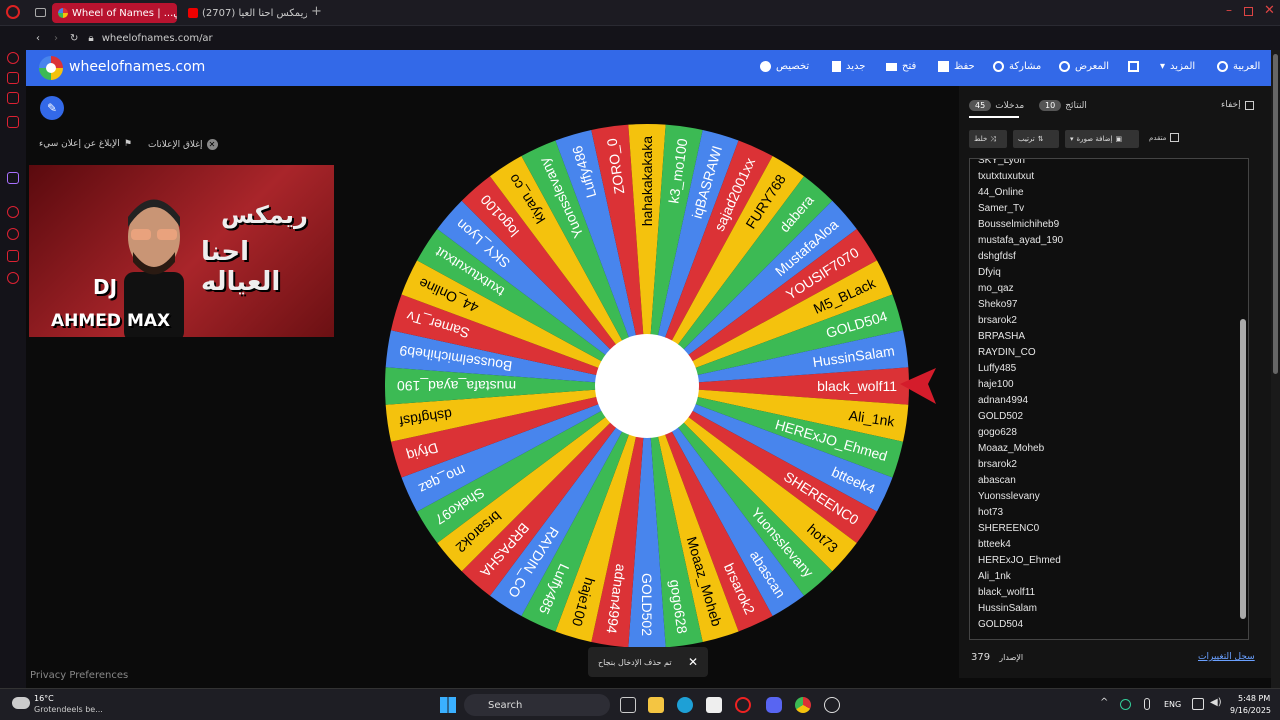  Describe the element at coordinates (1109, 609) in the screenshot. I see `entry-row: HussinSalam` at that location.